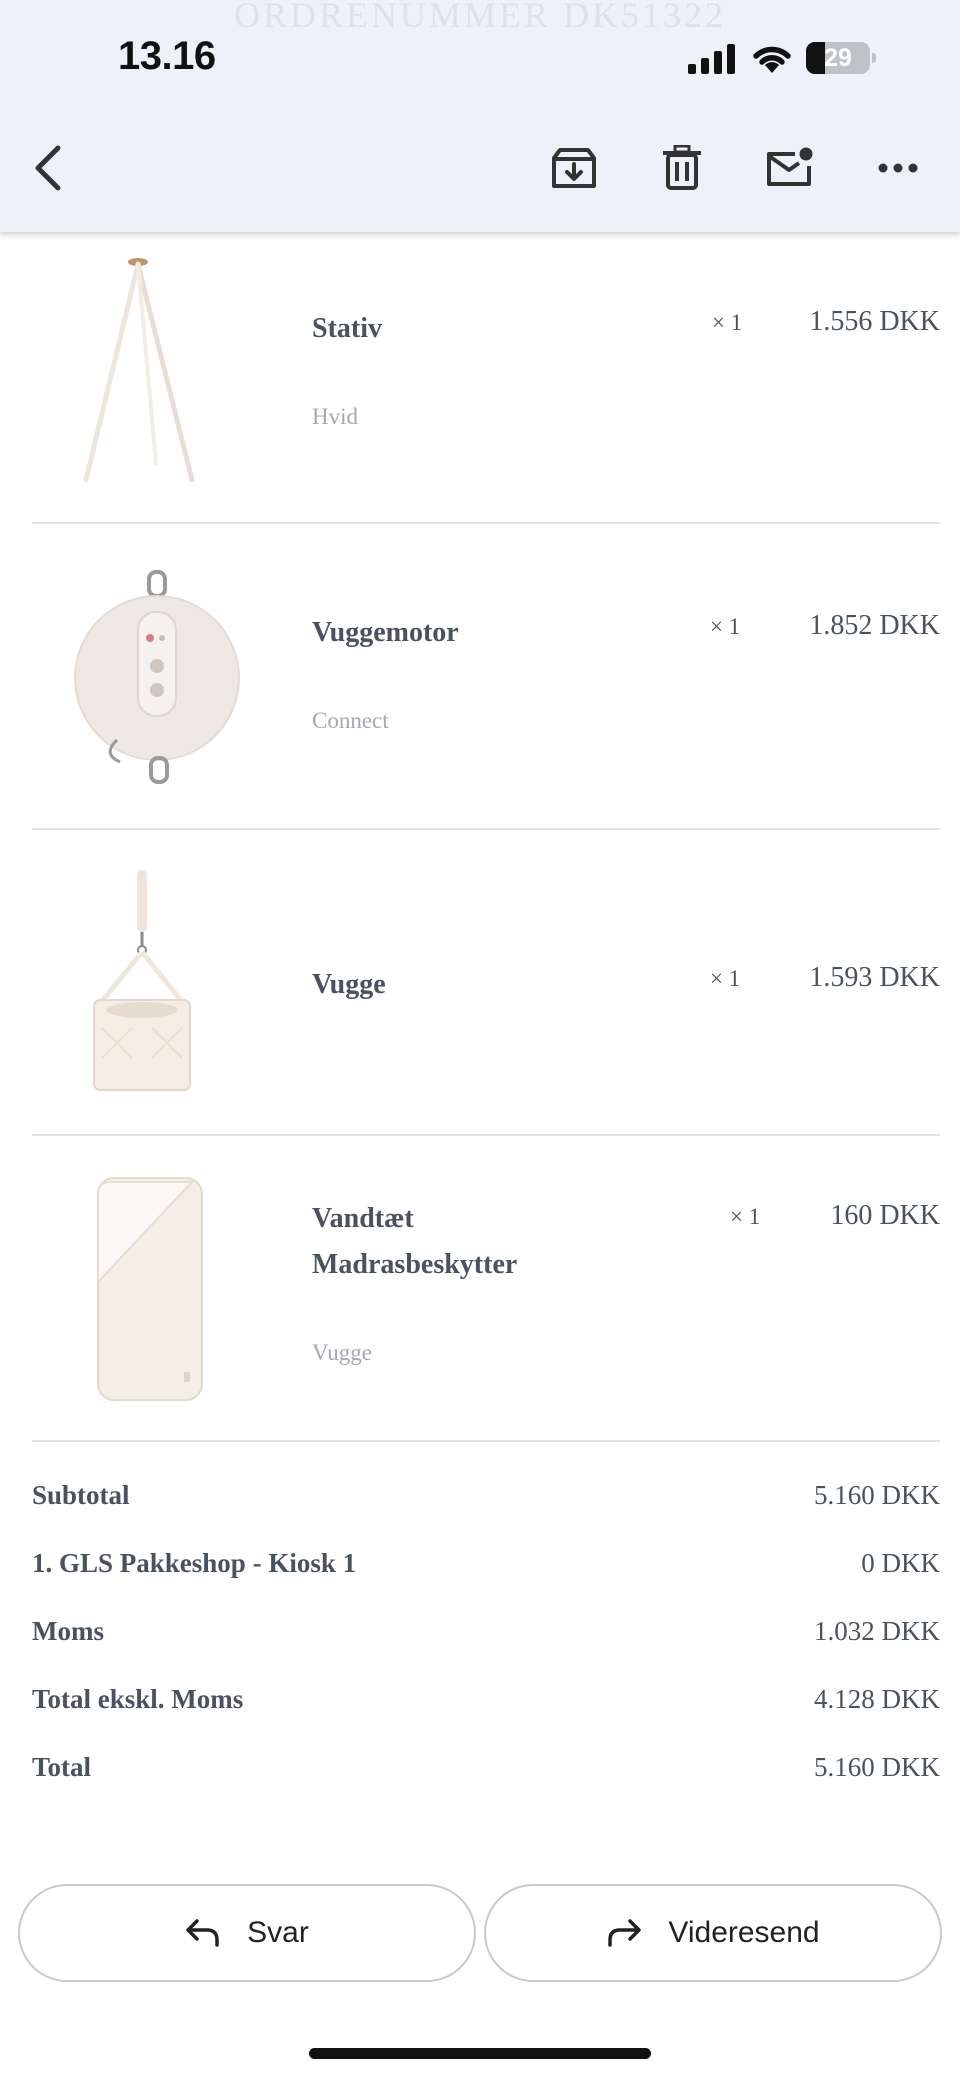 The width and height of the screenshot is (960, 2077). I want to click on more-icon, so click(898, 168).